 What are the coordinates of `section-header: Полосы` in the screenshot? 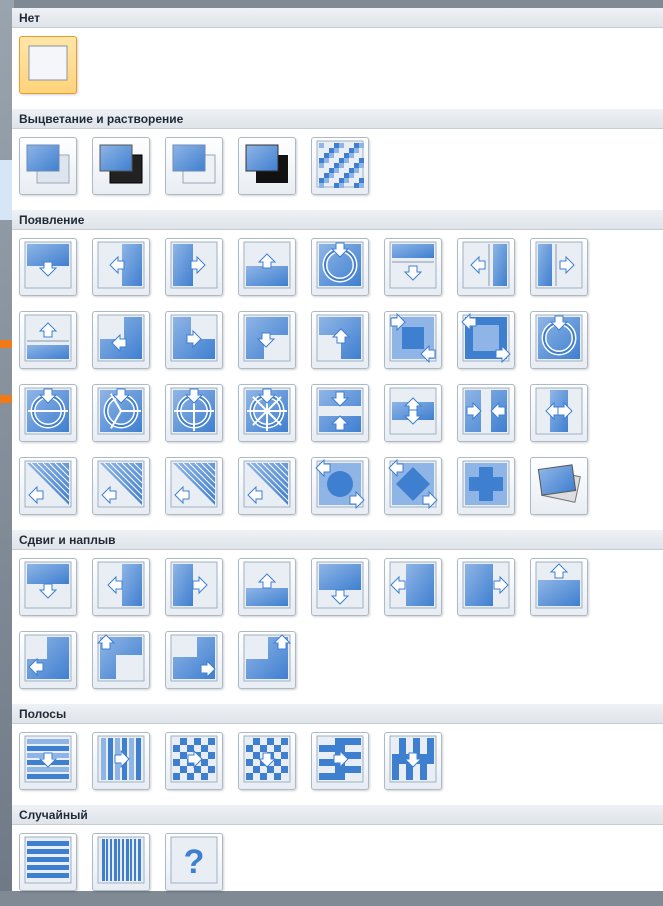 It's located at (337, 714).